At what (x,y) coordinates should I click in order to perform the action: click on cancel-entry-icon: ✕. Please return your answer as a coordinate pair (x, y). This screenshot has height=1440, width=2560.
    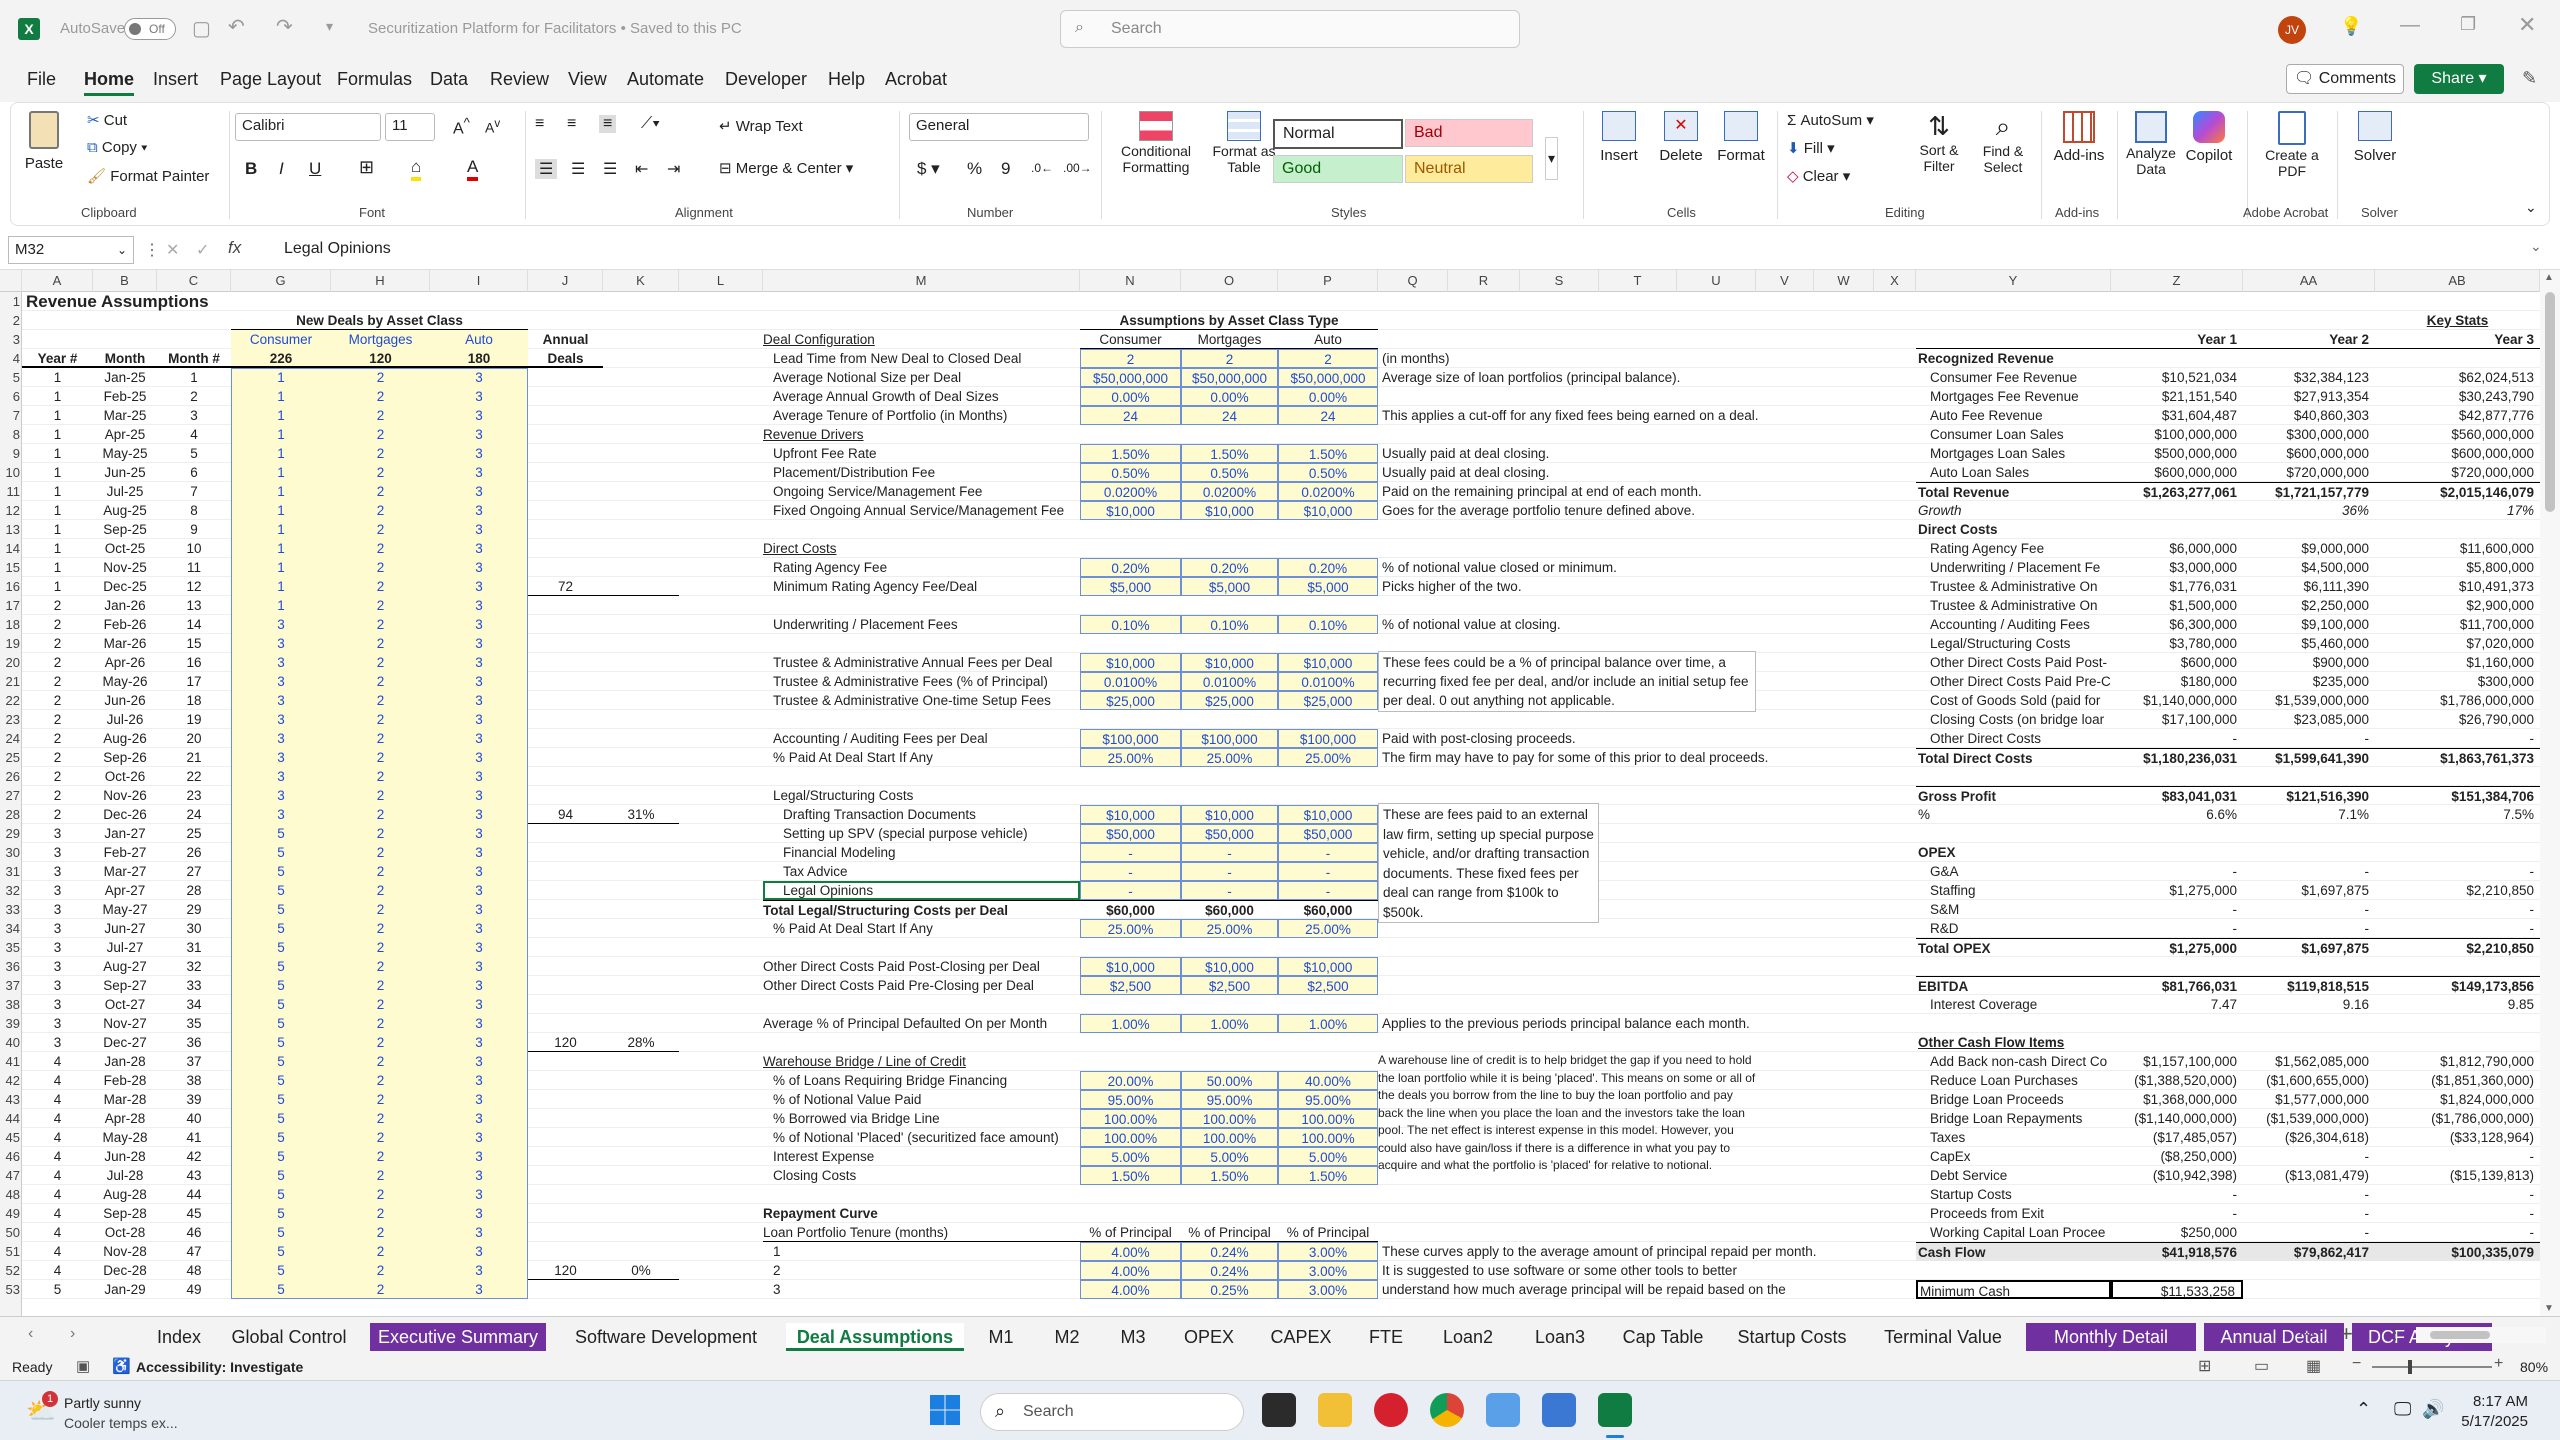
    Looking at the image, I should click on (172, 250).